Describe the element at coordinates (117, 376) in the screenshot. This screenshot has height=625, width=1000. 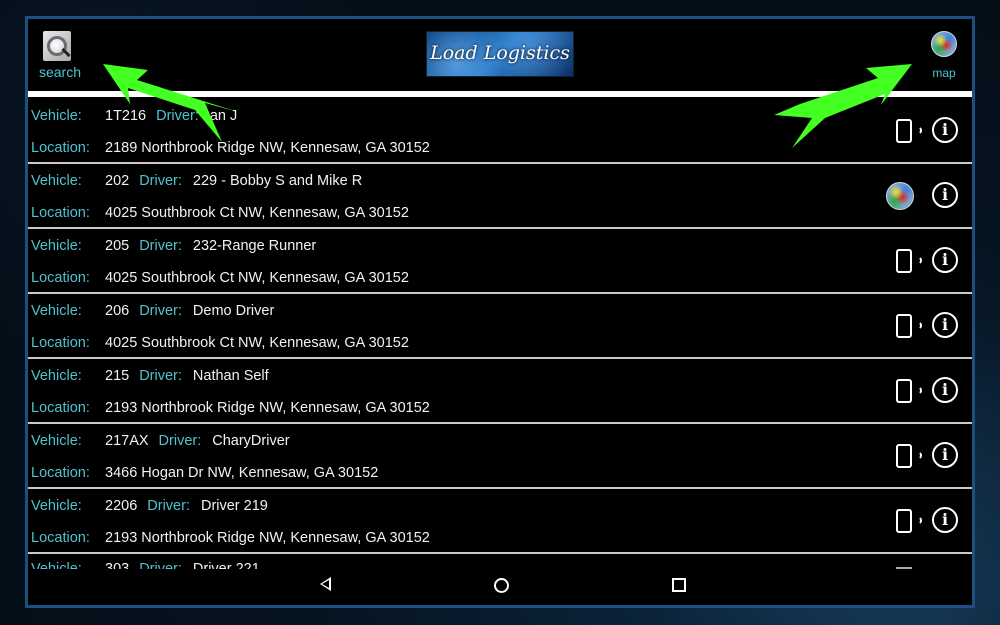
I see `vehicle-id: 215` at that location.